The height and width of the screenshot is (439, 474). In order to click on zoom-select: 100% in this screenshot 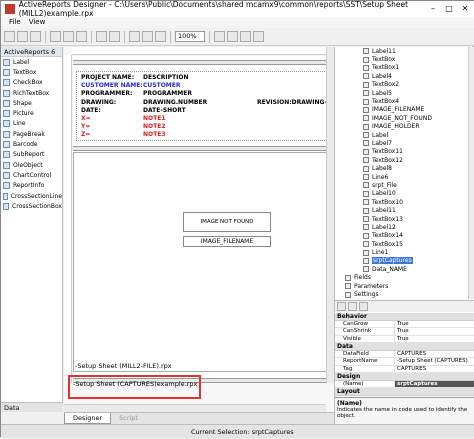, I will do `click(190, 36)`.